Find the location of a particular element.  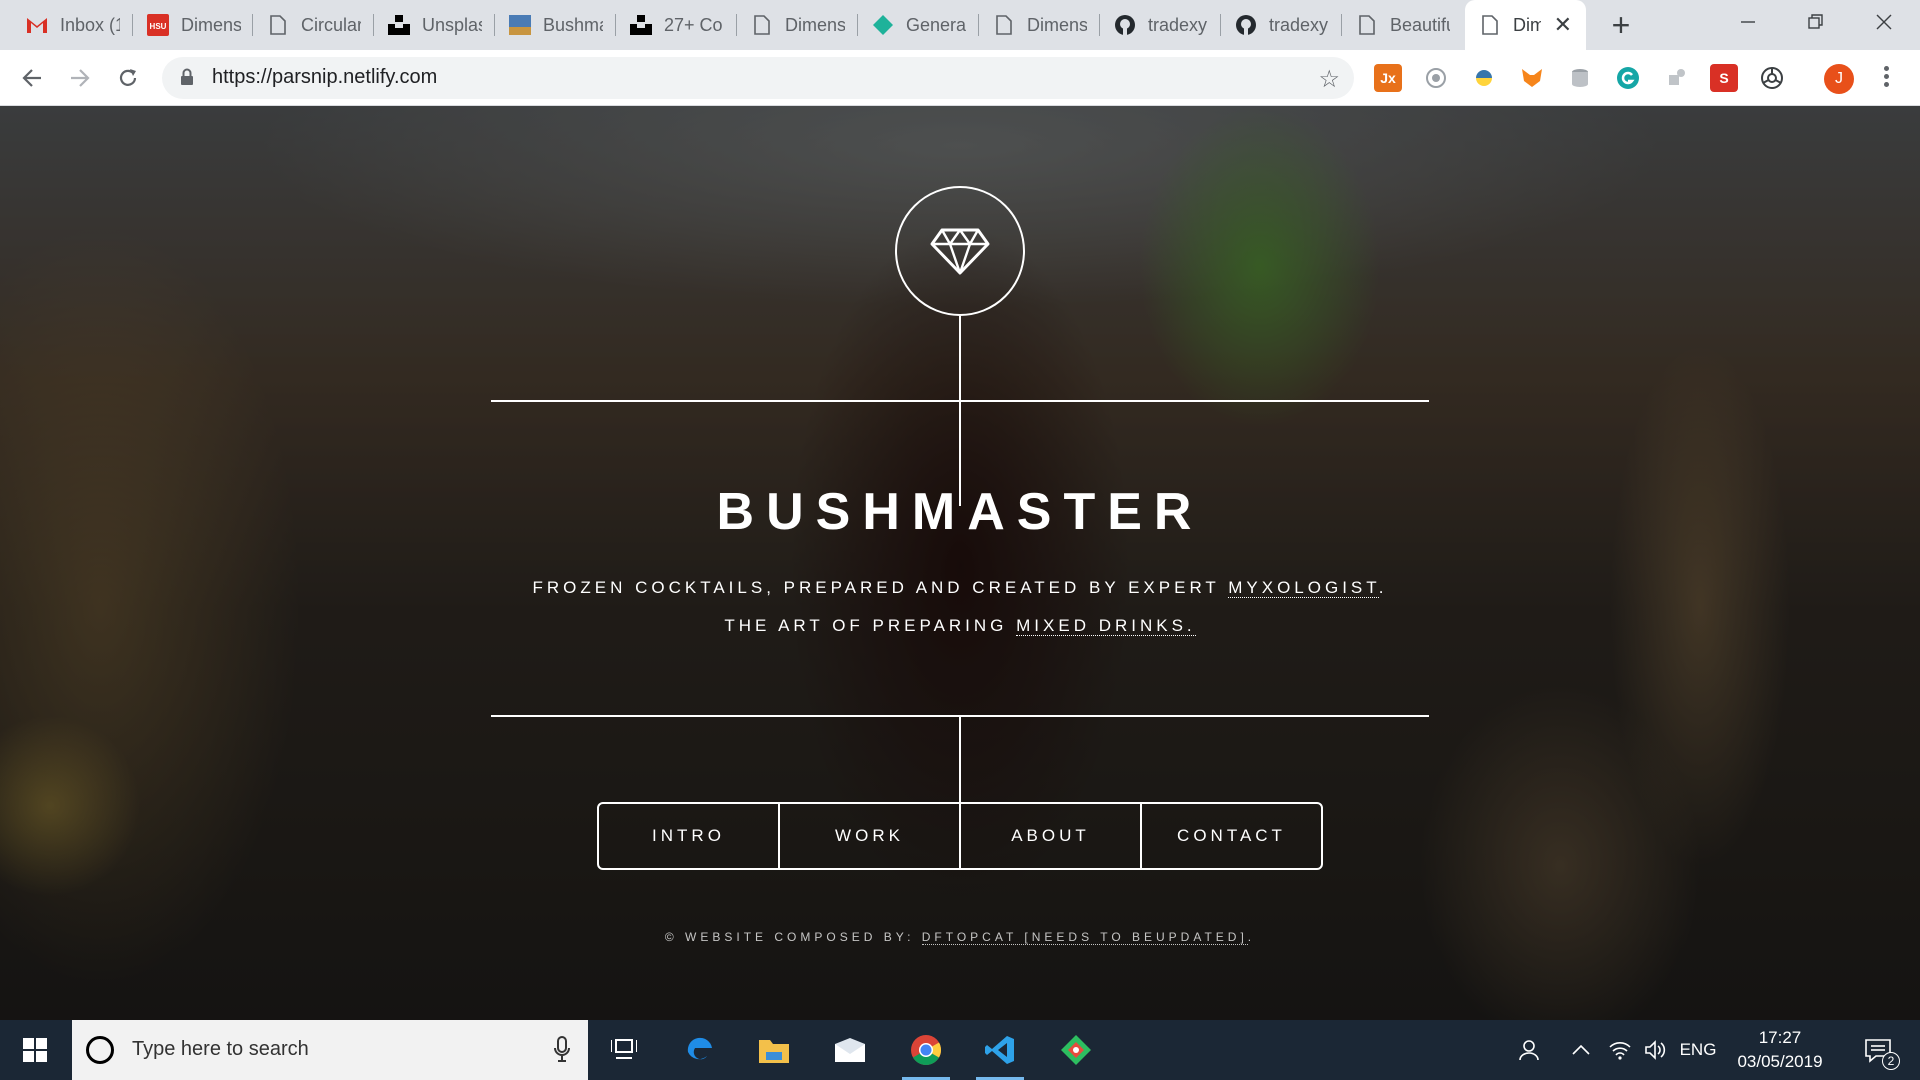

tab-active-dim: Dim ✕ is located at coordinates (1525, 25).